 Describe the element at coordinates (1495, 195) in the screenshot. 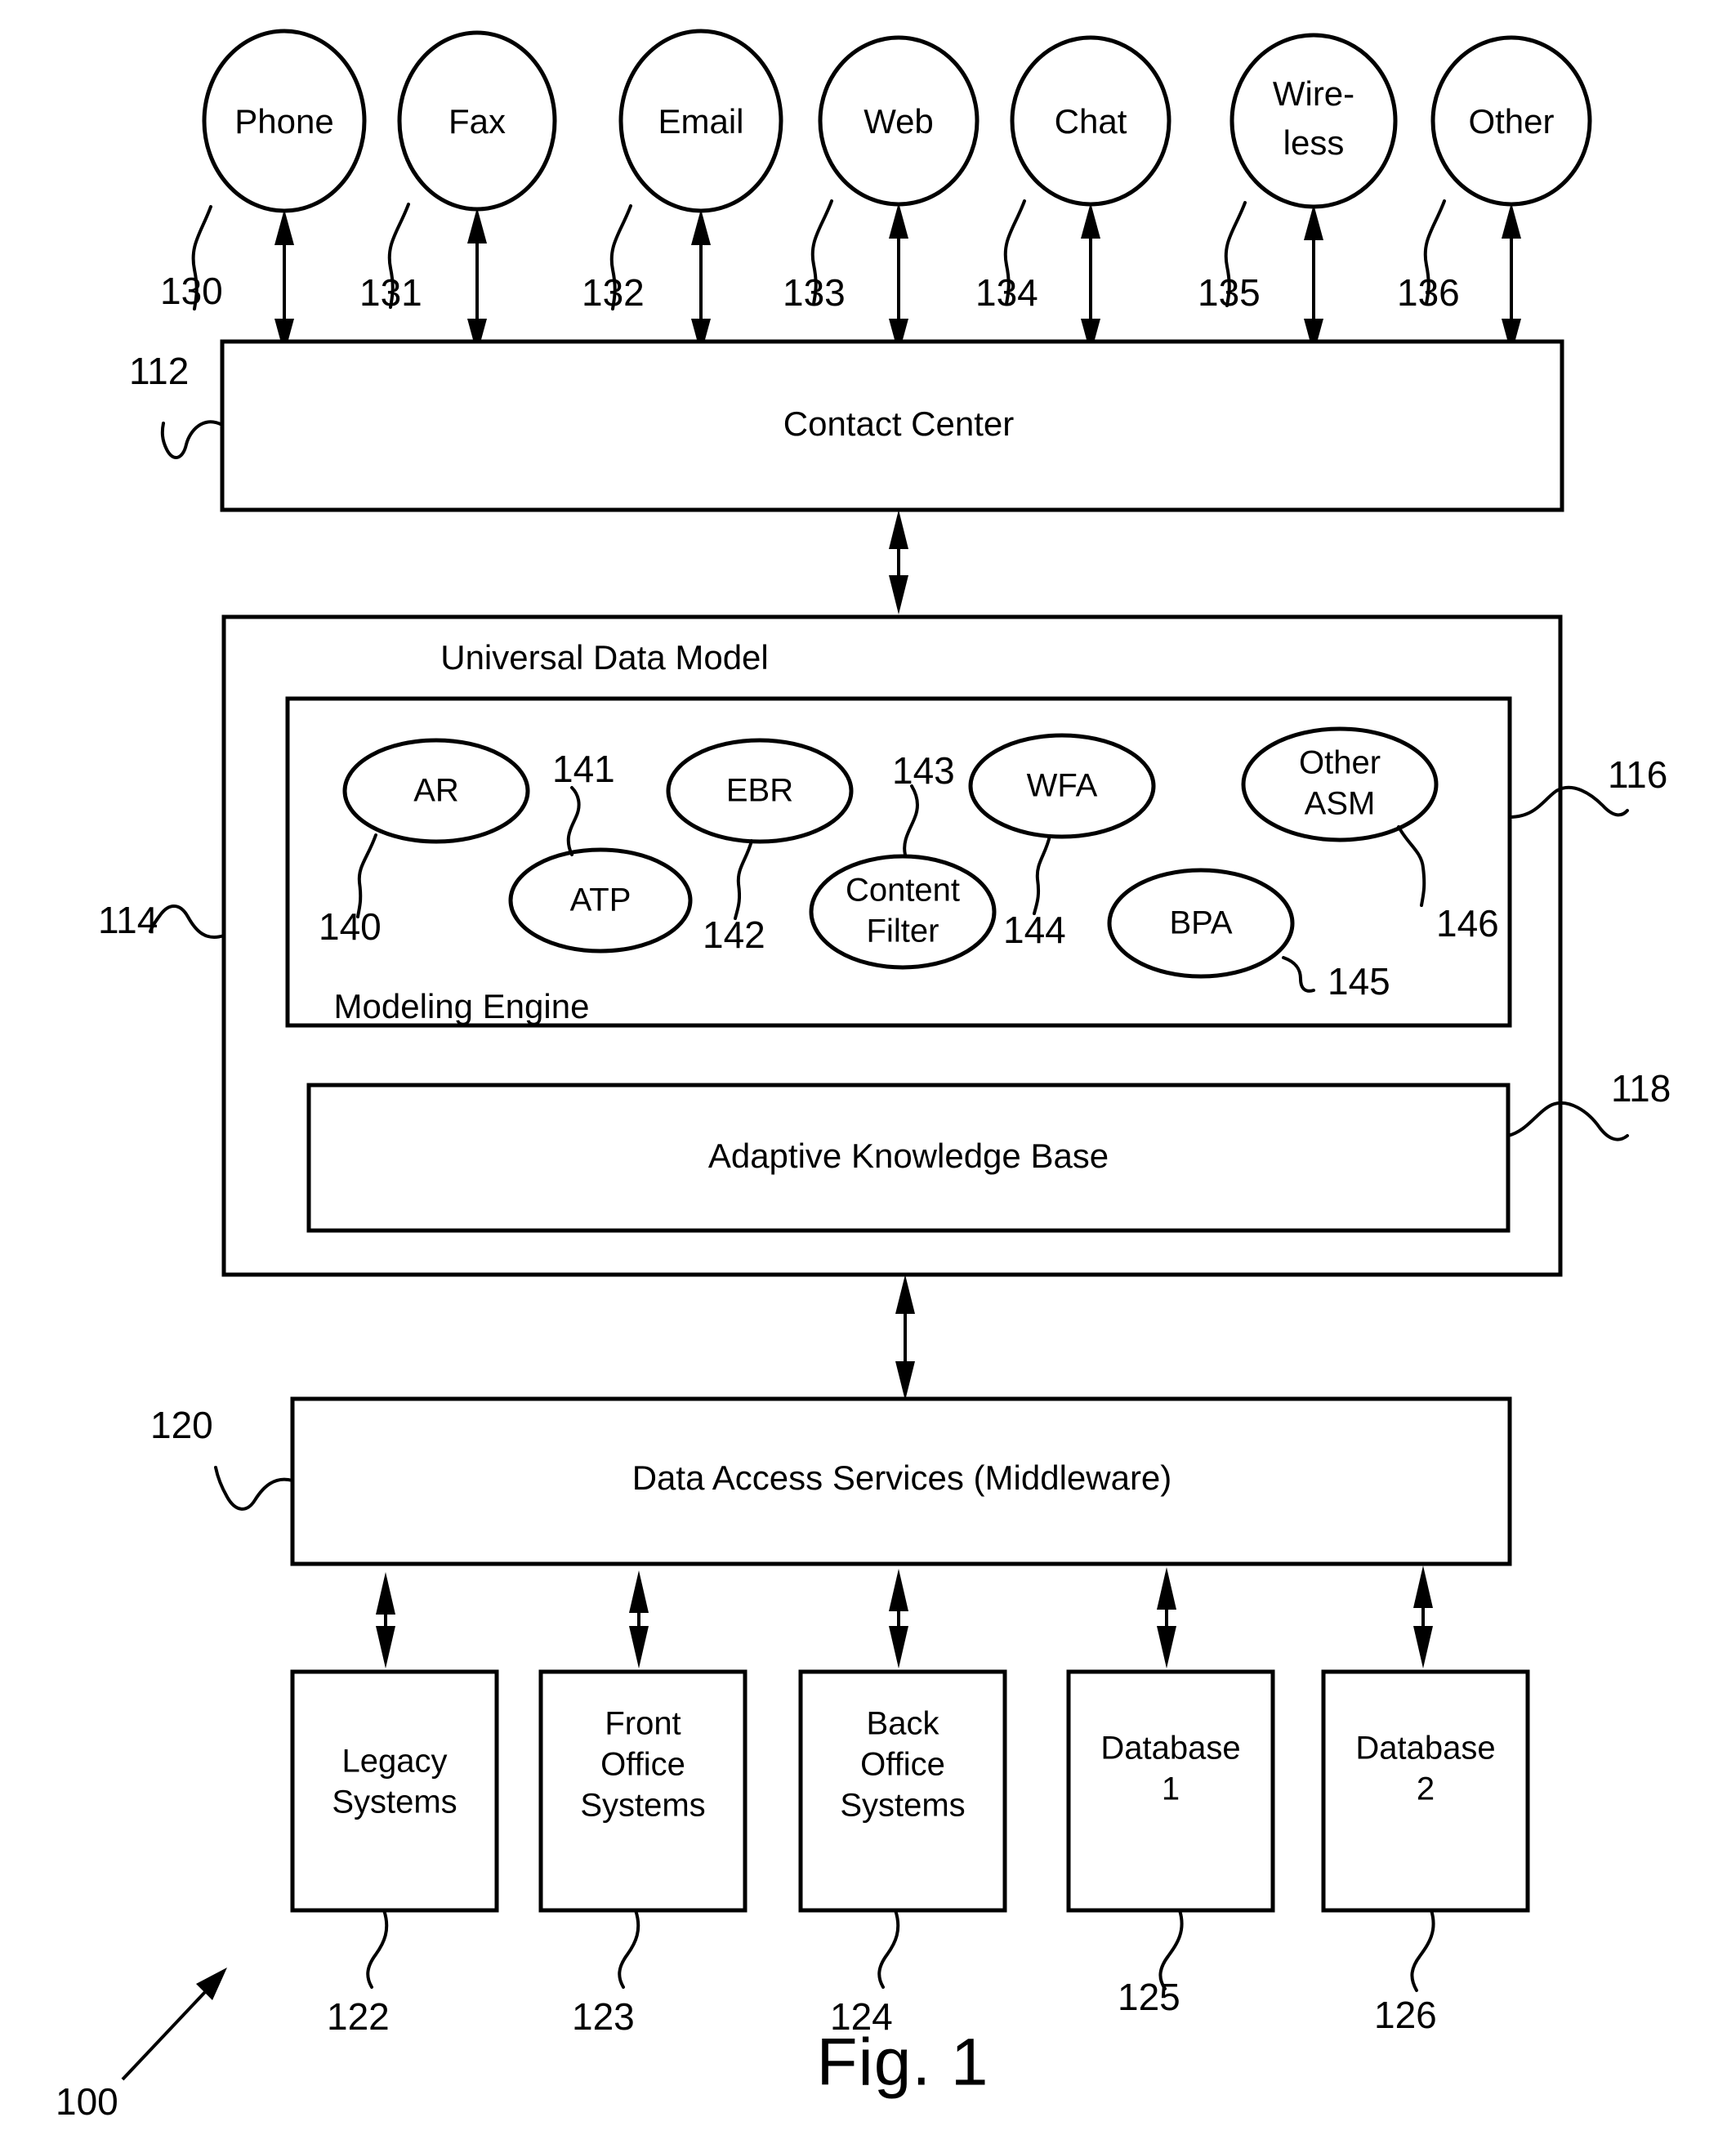

I see `channel-node-other: Other 136` at that location.